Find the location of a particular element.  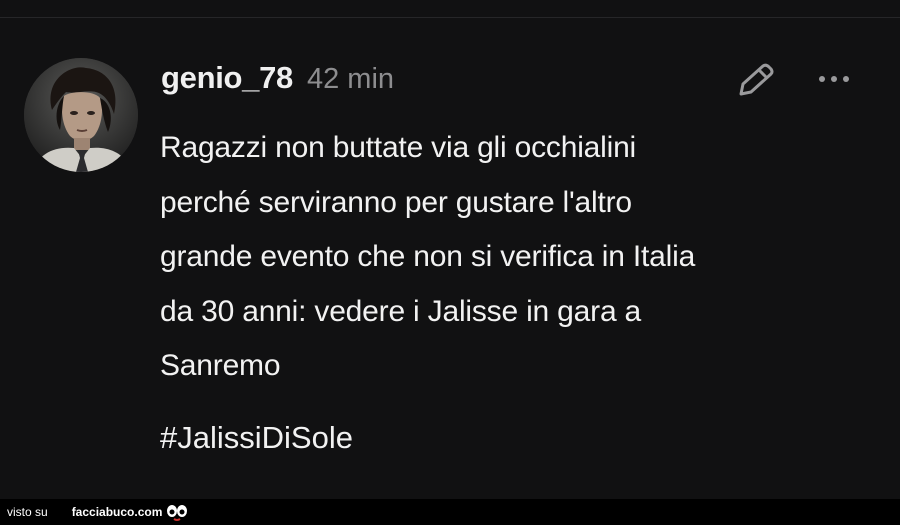

avatar is located at coordinates (81, 115).